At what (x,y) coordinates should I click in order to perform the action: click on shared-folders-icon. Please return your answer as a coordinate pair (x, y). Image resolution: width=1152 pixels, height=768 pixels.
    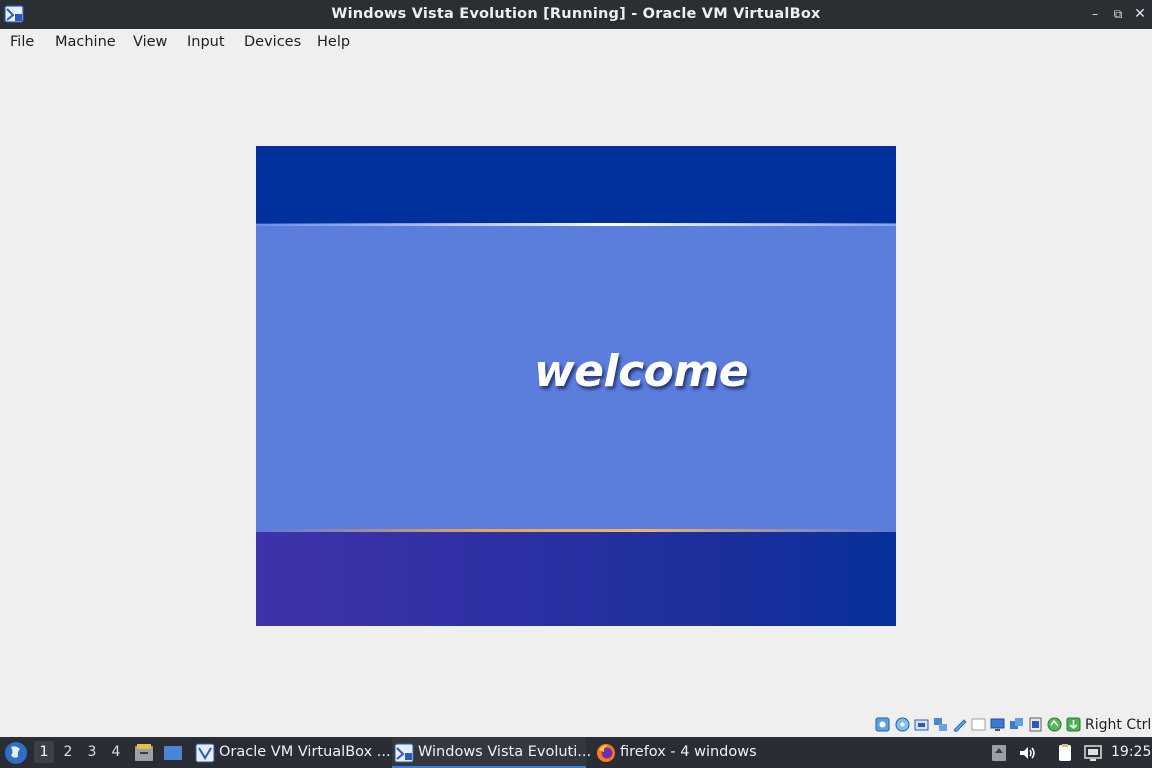
    Looking at the image, I should click on (978, 724).